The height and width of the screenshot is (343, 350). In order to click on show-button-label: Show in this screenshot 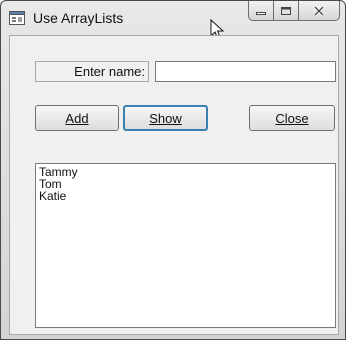, I will do `click(165, 118)`.